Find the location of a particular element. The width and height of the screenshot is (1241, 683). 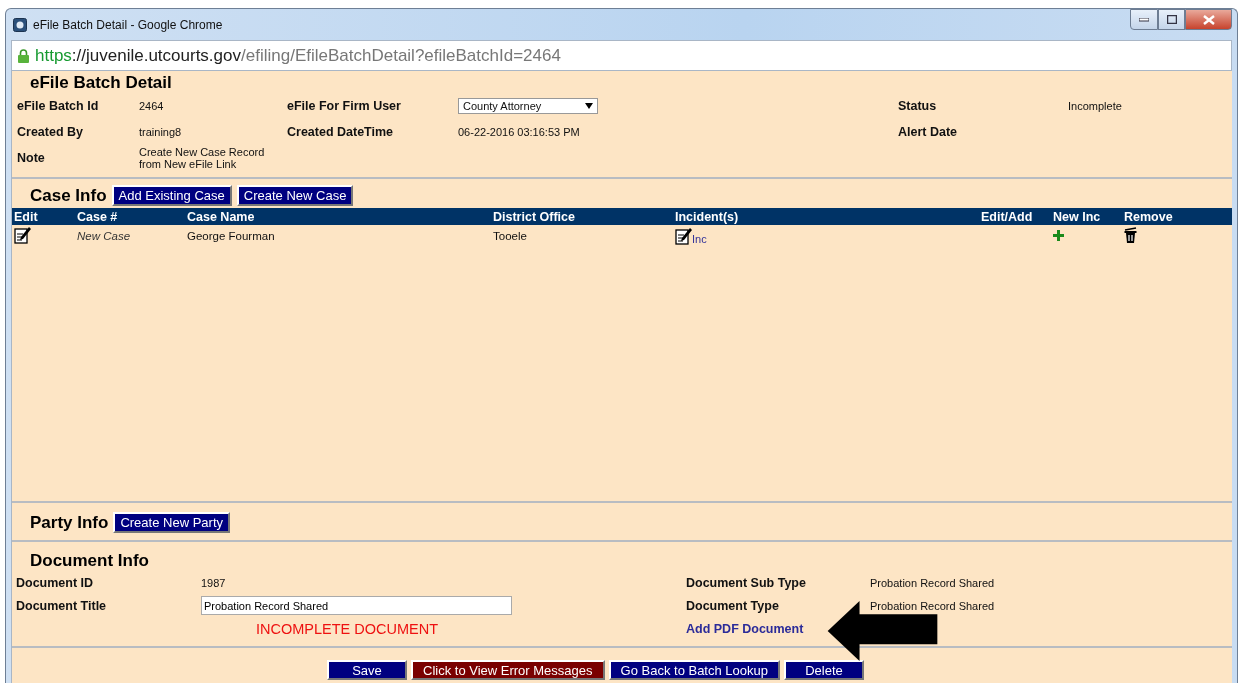

field-value: Incomplete is located at coordinates (1095, 106).